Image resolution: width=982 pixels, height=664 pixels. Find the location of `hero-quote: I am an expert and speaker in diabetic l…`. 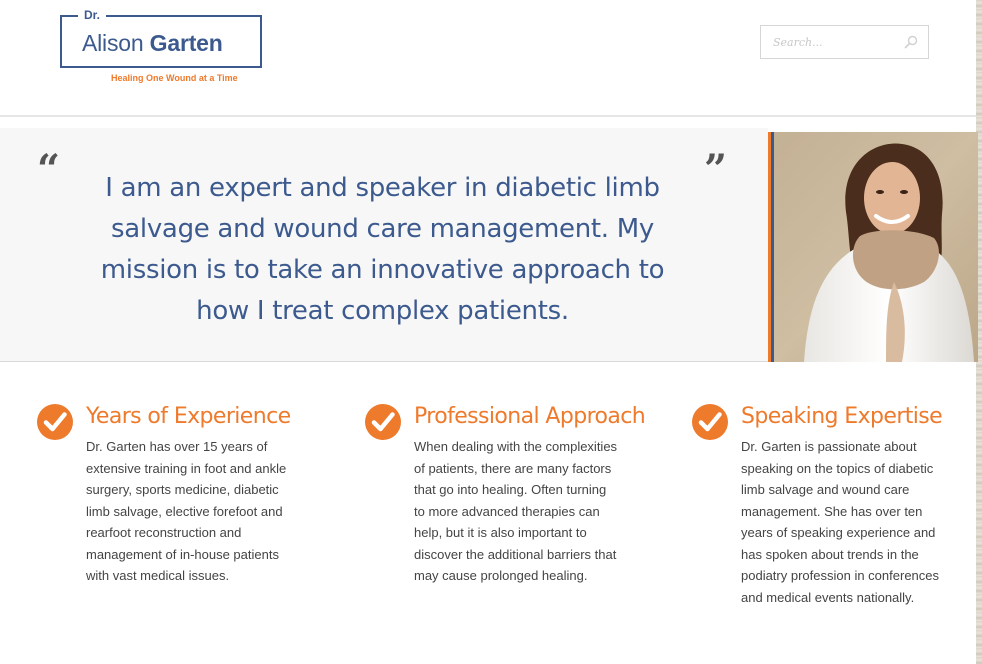

hero-quote: I am an expert and speaker in diabetic l… is located at coordinates (382, 249).